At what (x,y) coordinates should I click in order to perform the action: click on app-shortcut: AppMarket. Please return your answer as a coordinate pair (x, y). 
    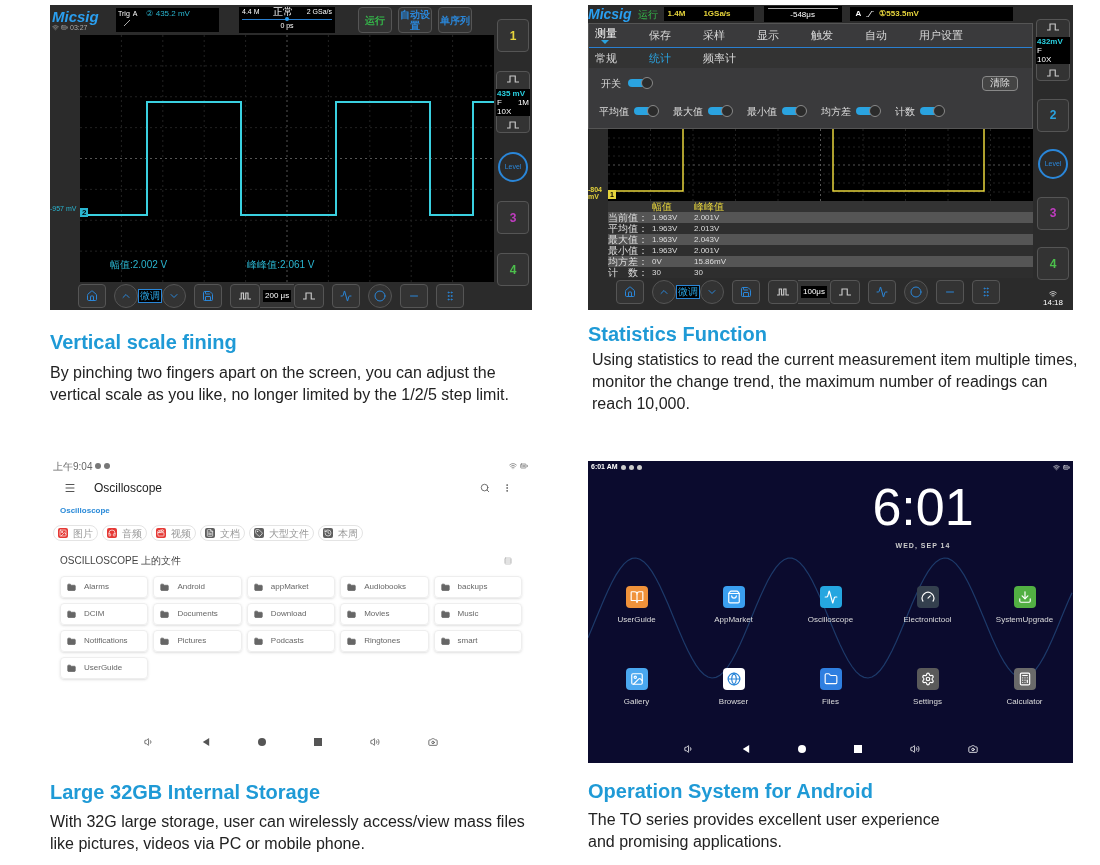
    Looking at the image, I should click on (733, 605).